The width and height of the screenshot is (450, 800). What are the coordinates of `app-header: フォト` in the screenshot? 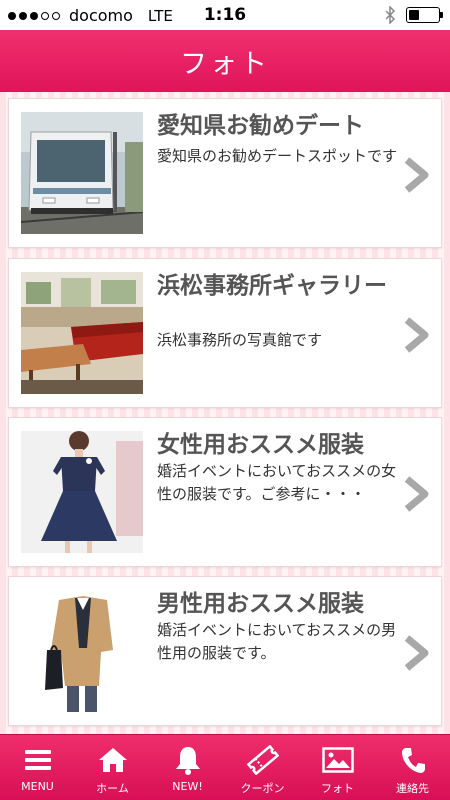 It's located at (225, 61).